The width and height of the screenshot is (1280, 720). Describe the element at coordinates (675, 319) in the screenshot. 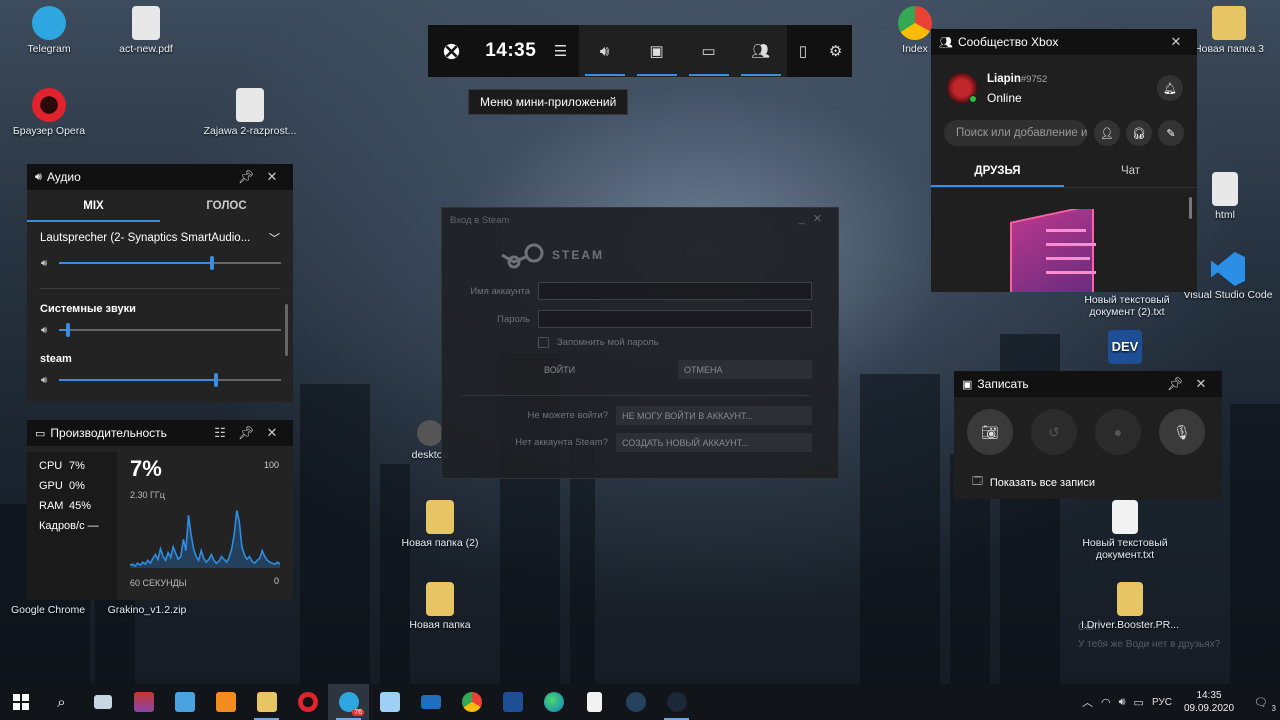

I see `password-input` at that location.